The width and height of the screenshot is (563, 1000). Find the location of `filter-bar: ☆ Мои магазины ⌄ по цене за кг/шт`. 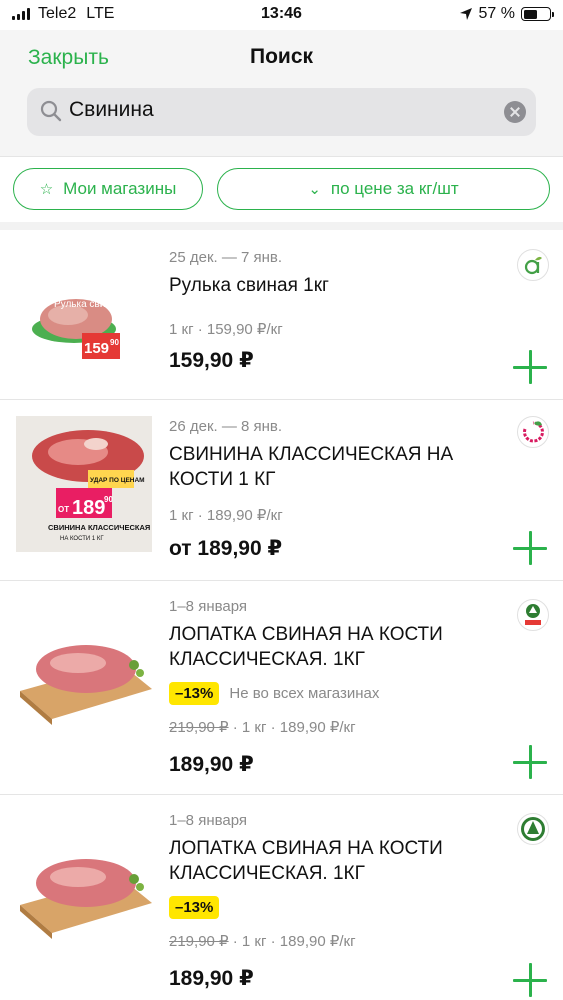

filter-bar: ☆ Мои магазины ⌄ по цене за кг/шт is located at coordinates (281, 193).